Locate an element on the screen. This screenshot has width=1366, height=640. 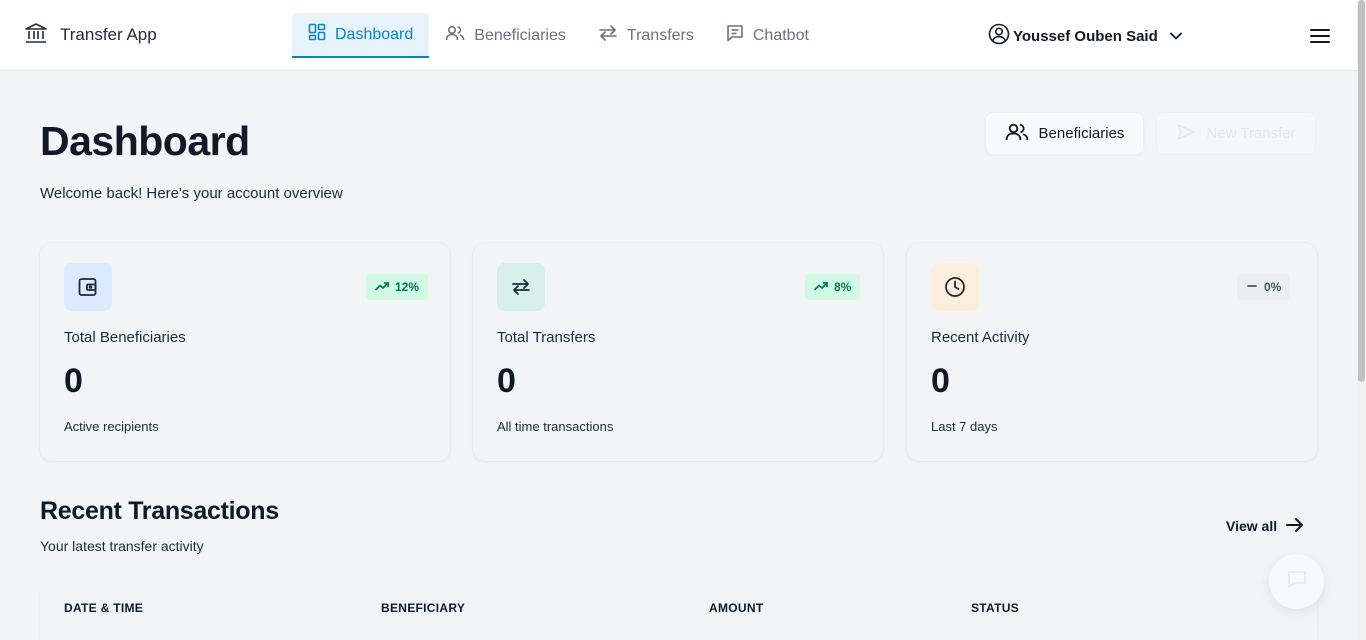
nav-tab-label: Beneficiaries is located at coordinates (520, 35).